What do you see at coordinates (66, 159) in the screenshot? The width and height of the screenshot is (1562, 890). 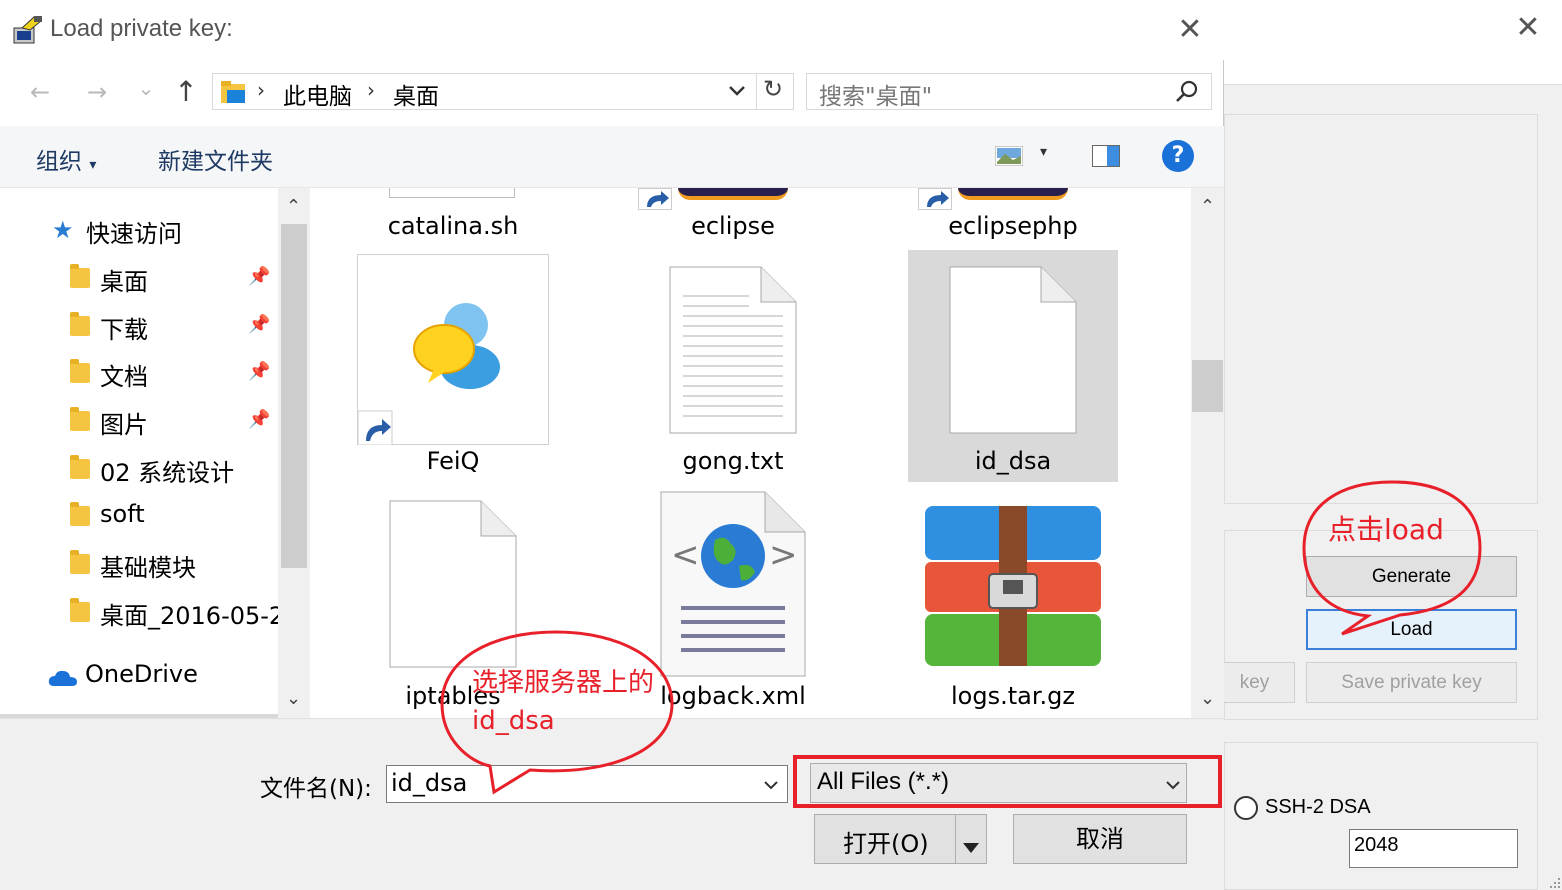 I see `organize-menu: 组织 ▾` at bounding box center [66, 159].